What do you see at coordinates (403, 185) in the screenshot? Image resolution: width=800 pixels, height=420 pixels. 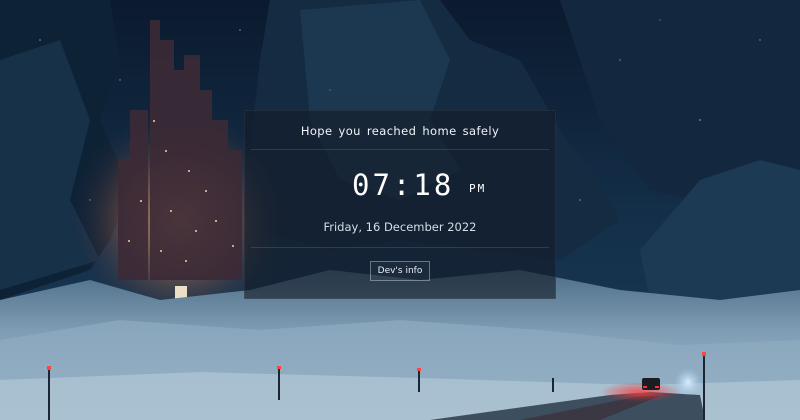 I see `clock-time: 07:18` at bounding box center [403, 185].